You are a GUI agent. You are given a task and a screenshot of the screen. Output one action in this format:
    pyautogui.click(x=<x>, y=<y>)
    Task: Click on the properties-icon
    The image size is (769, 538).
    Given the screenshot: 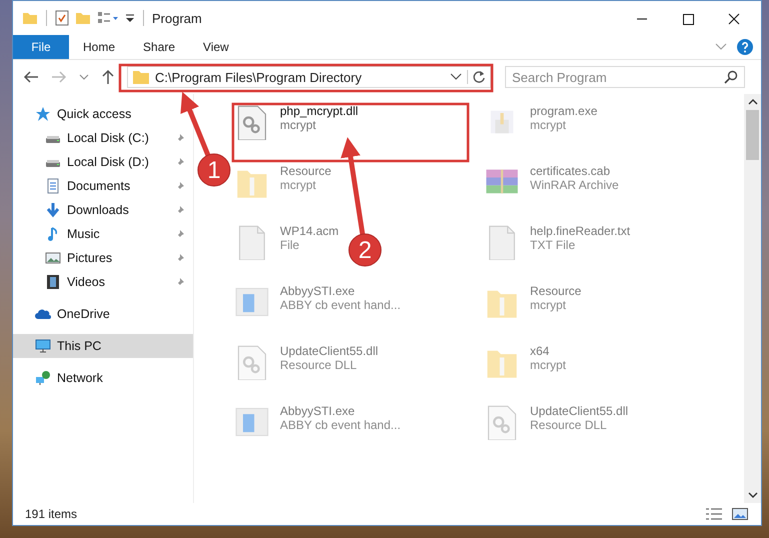 What is the action you would take?
    pyautogui.click(x=62, y=18)
    